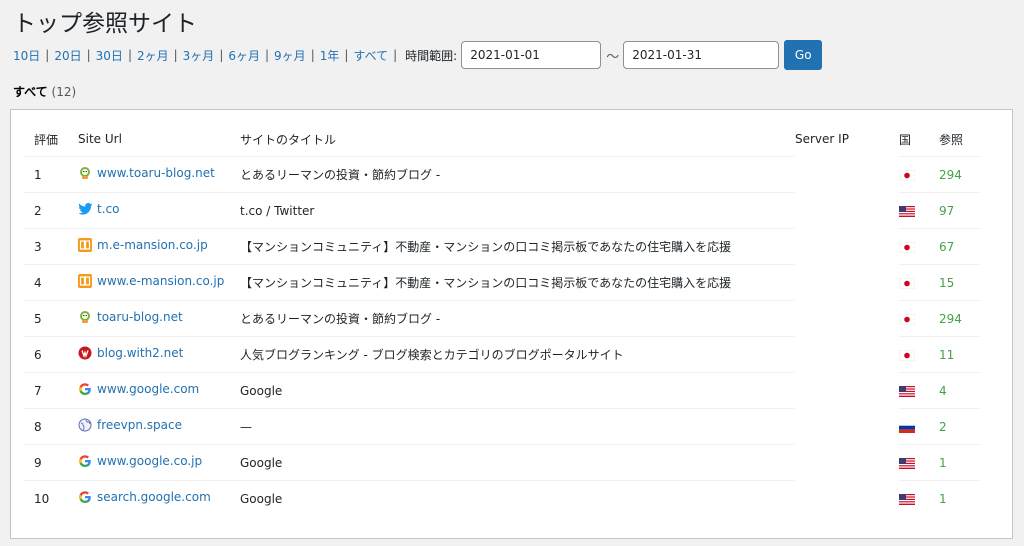  Describe the element at coordinates (46, 139) in the screenshot. I see `header-rank: 評価` at that location.